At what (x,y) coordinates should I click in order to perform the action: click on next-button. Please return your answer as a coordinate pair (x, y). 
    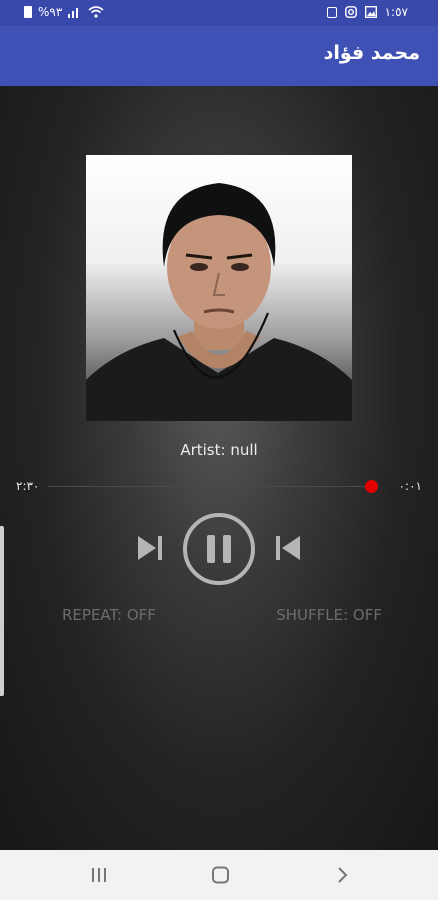
    Looking at the image, I should click on (150, 548).